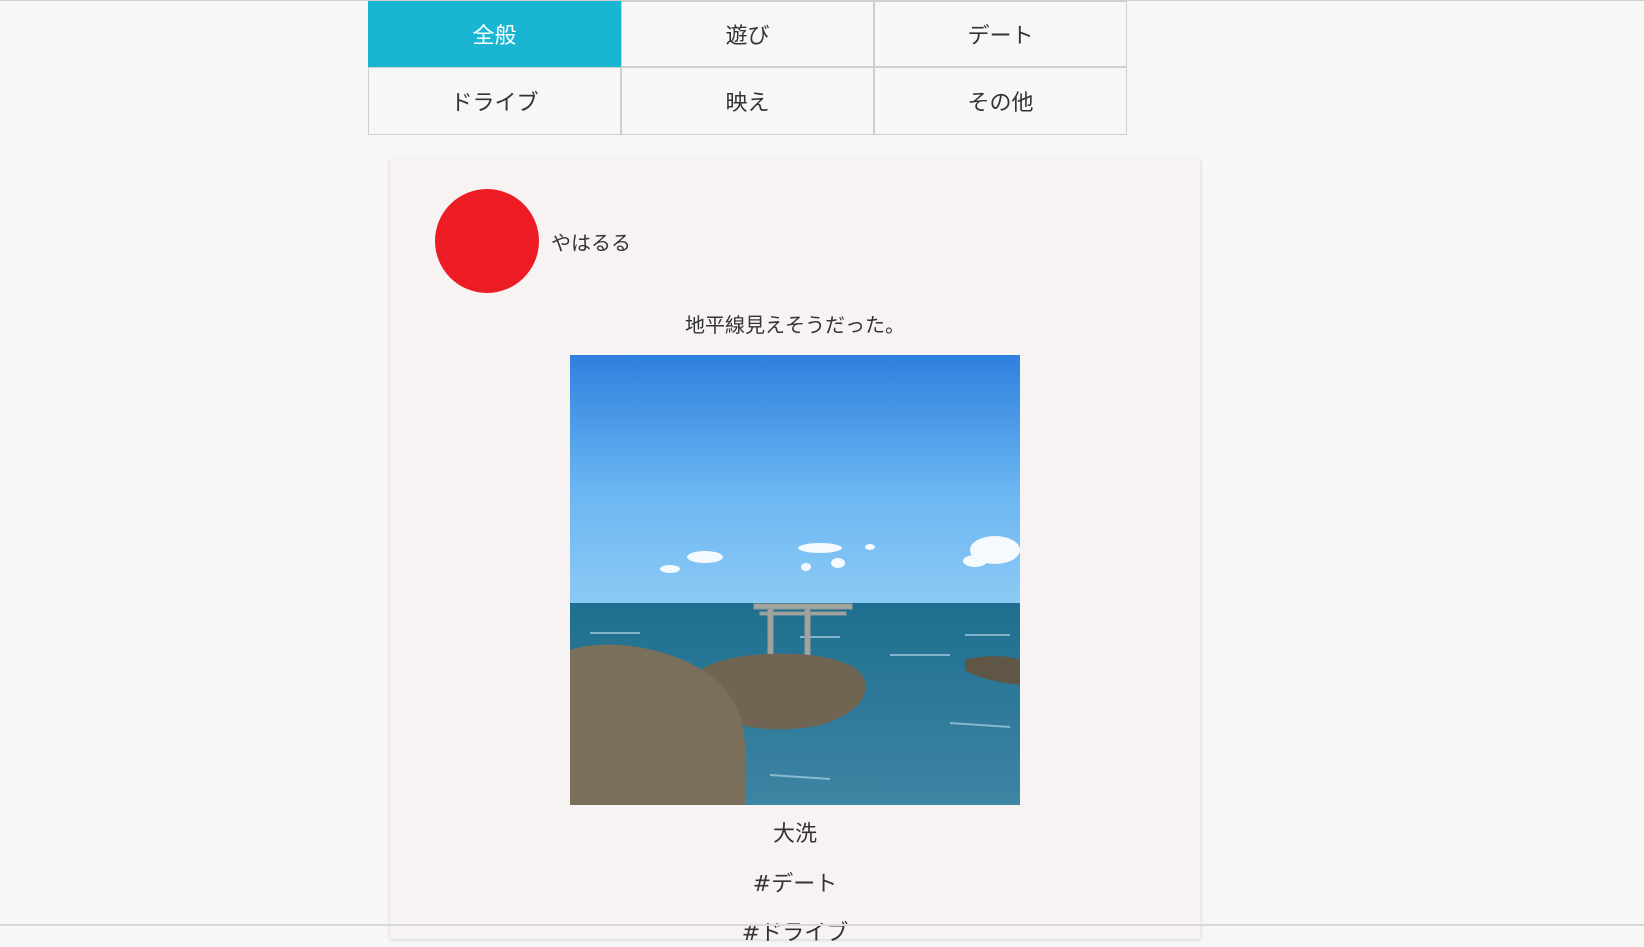  What do you see at coordinates (487, 241) in the screenshot?
I see `avatar` at bounding box center [487, 241].